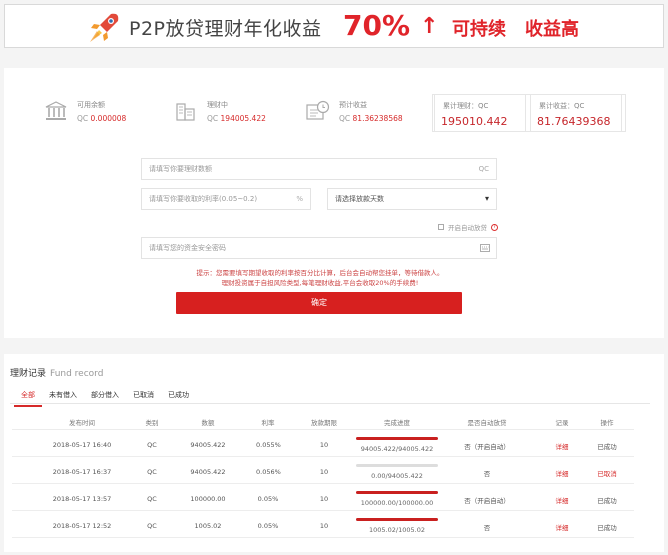  Describe the element at coordinates (371, 118) in the screenshot. I see `stat-value: QC 81.36238568` at that location.